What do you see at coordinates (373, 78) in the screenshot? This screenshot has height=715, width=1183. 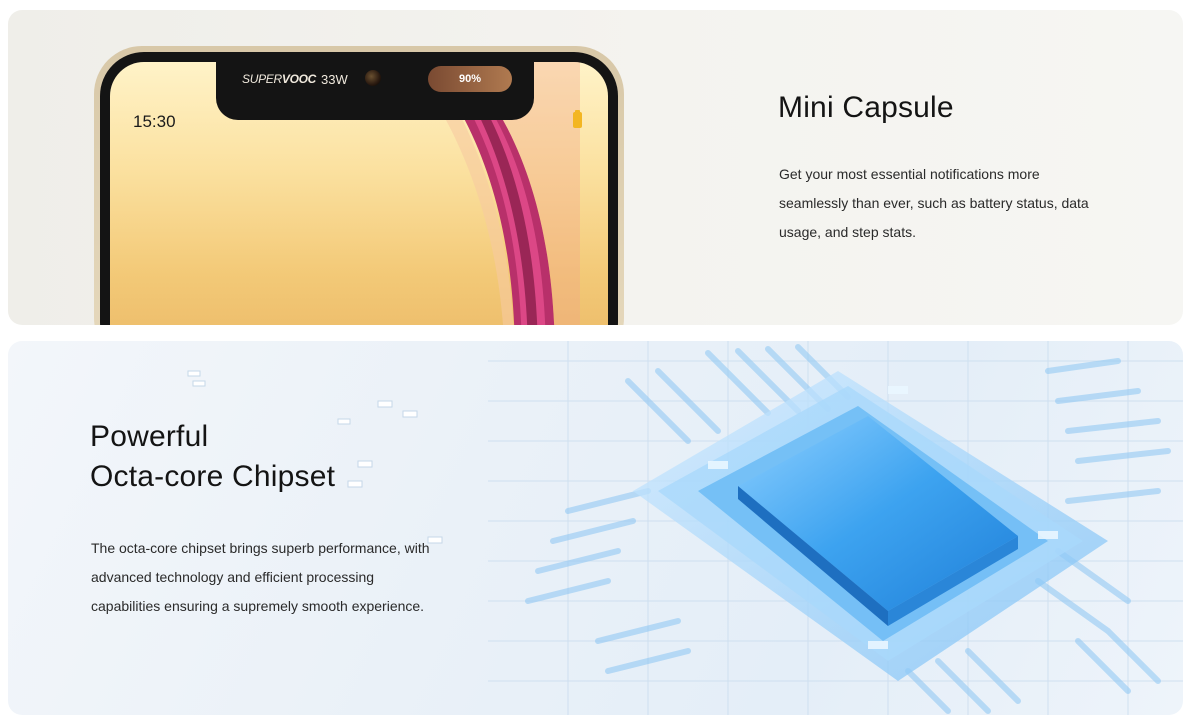 I see `front-camera-icon` at bounding box center [373, 78].